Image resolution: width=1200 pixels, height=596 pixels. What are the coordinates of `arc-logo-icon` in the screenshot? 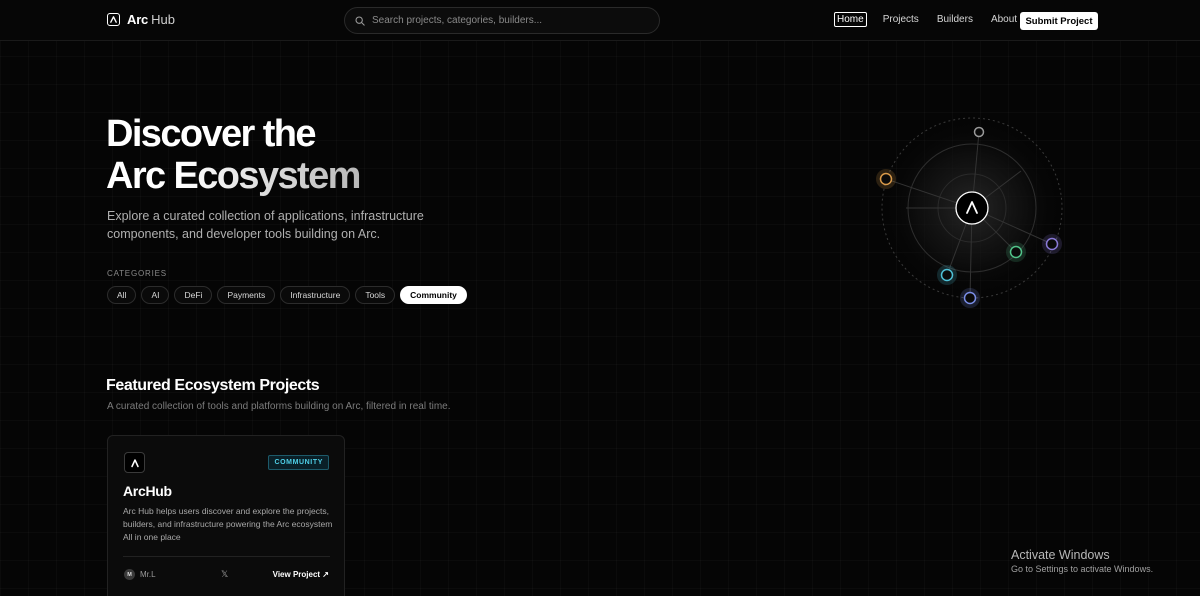 It's located at (113, 19).